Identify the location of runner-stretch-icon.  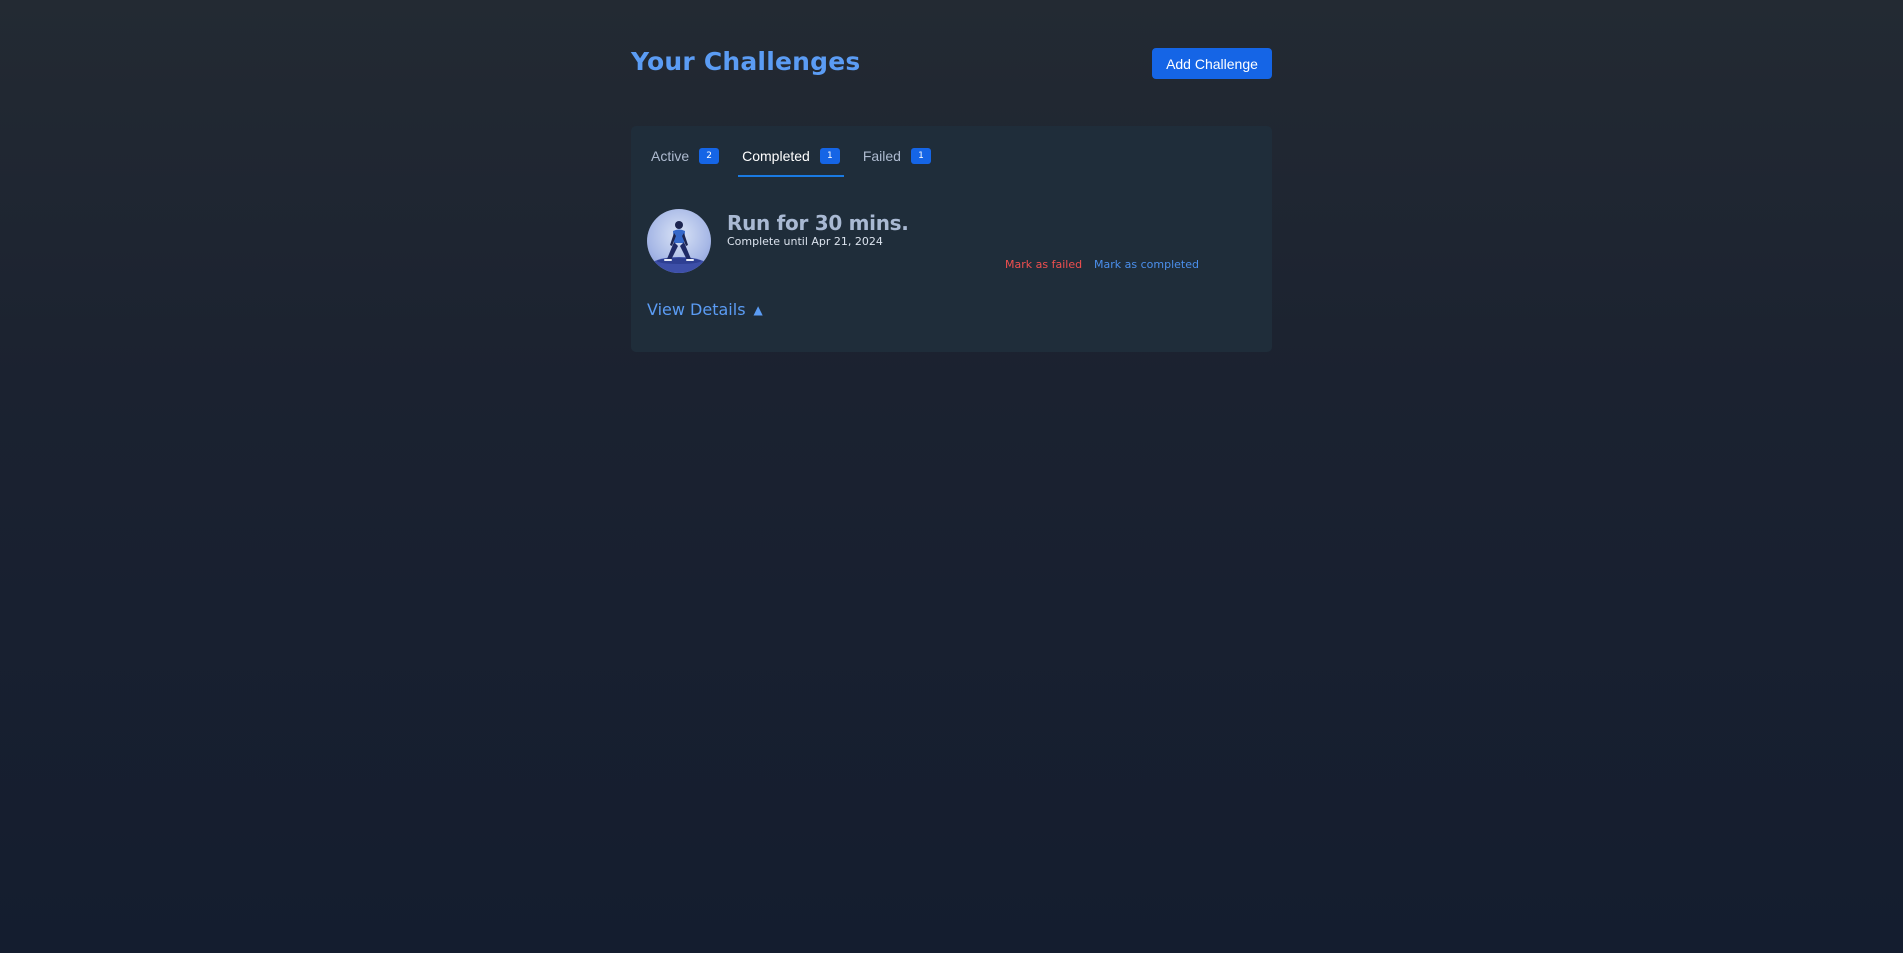
(679, 241).